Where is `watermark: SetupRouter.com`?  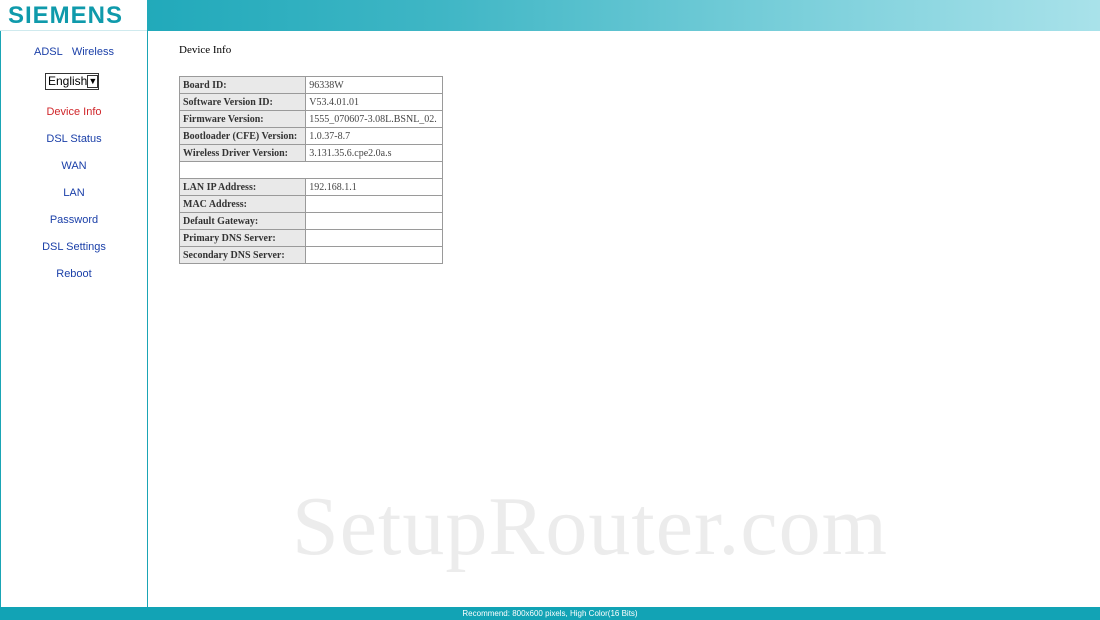 watermark: SetupRouter.com is located at coordinates (590, 526).